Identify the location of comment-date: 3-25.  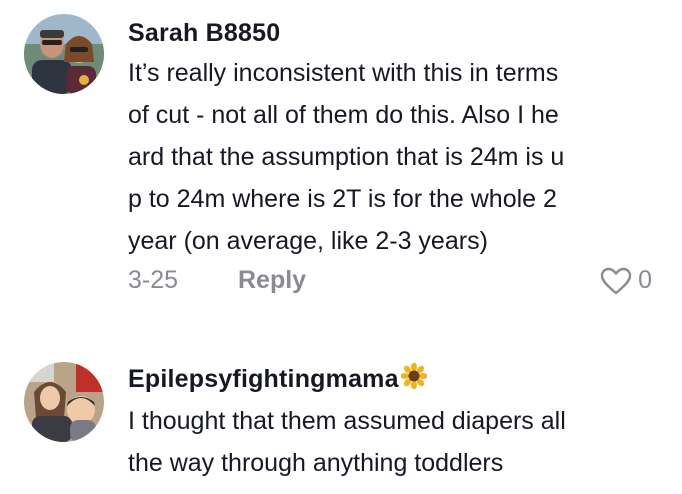
(153, 280).